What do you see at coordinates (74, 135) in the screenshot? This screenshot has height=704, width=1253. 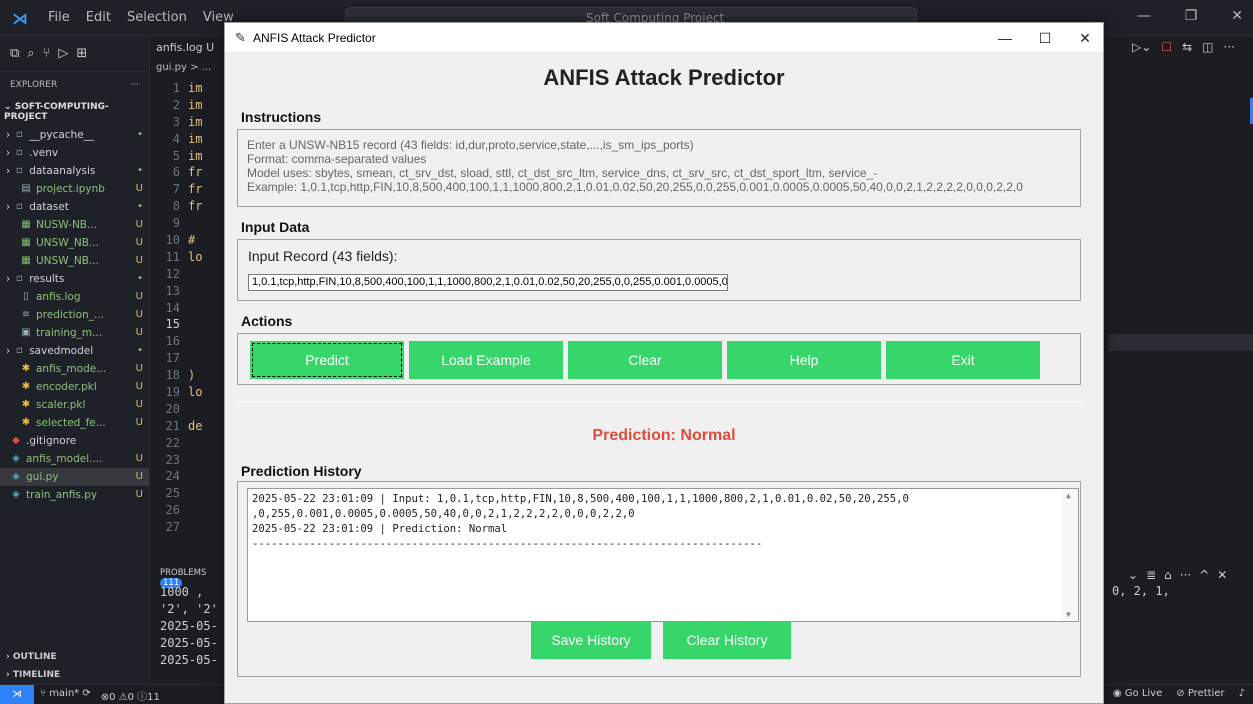 I see `tree-item: › ▫ __pycache__ •` at bounding box center [74, 135].